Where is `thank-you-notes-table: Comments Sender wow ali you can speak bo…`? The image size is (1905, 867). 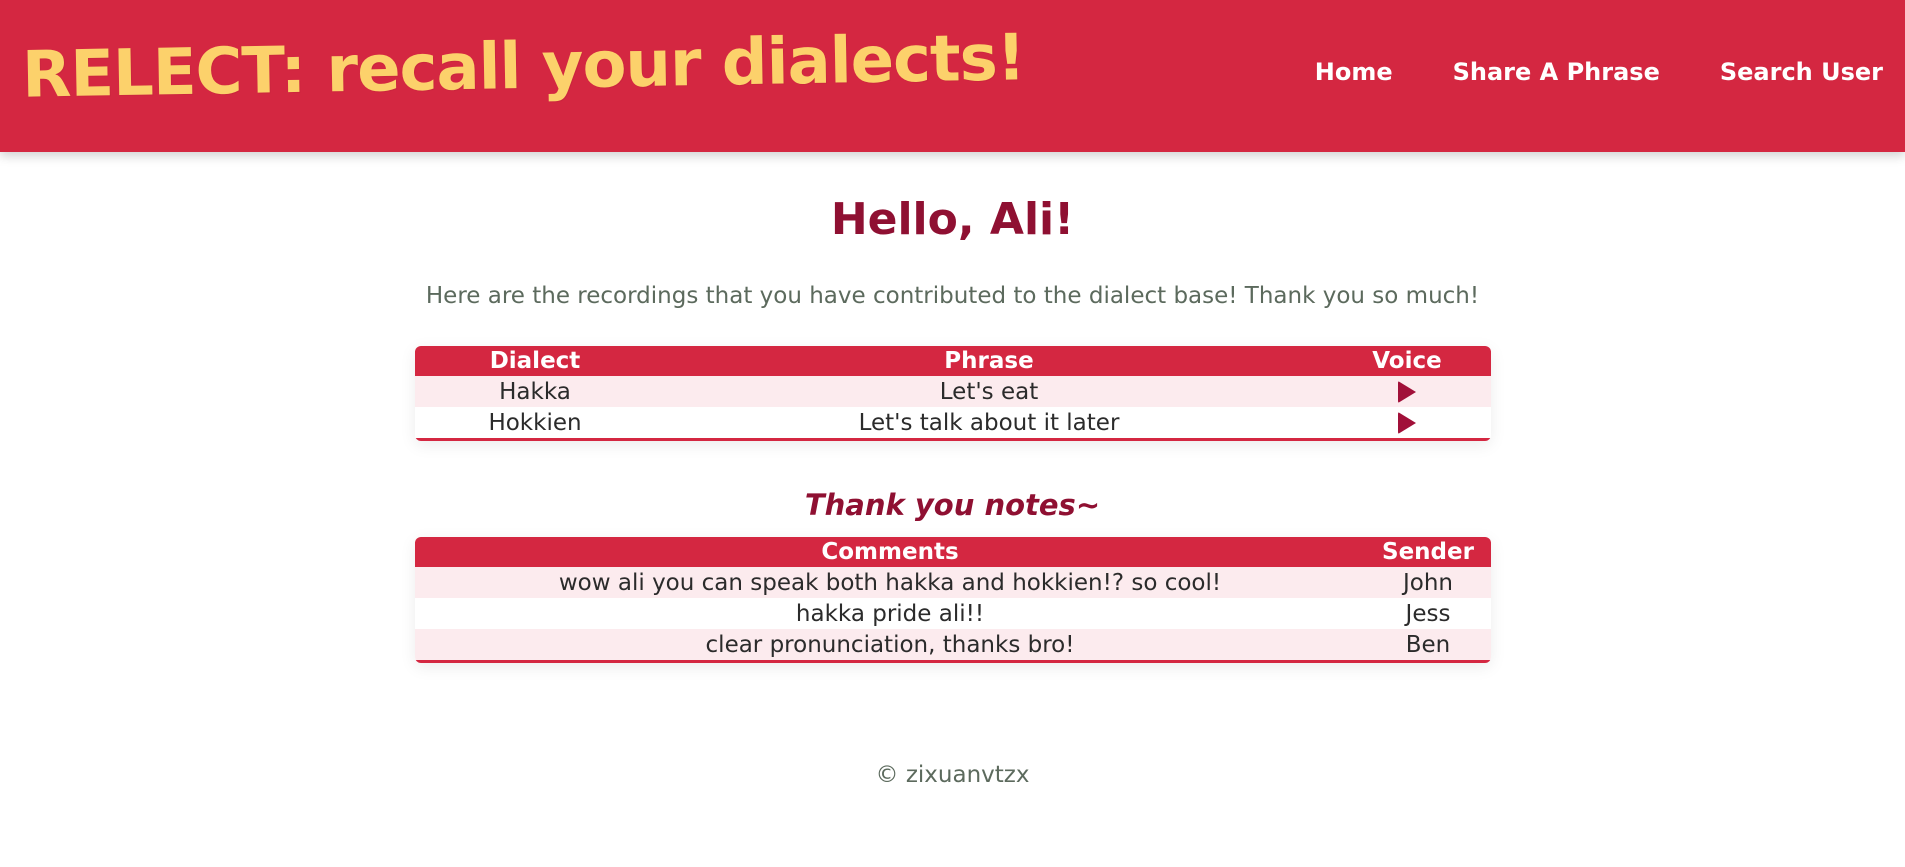 thank-you-notes-table: Comments Sender wow ali you can speak bo… is located at coordinates (953, 600).